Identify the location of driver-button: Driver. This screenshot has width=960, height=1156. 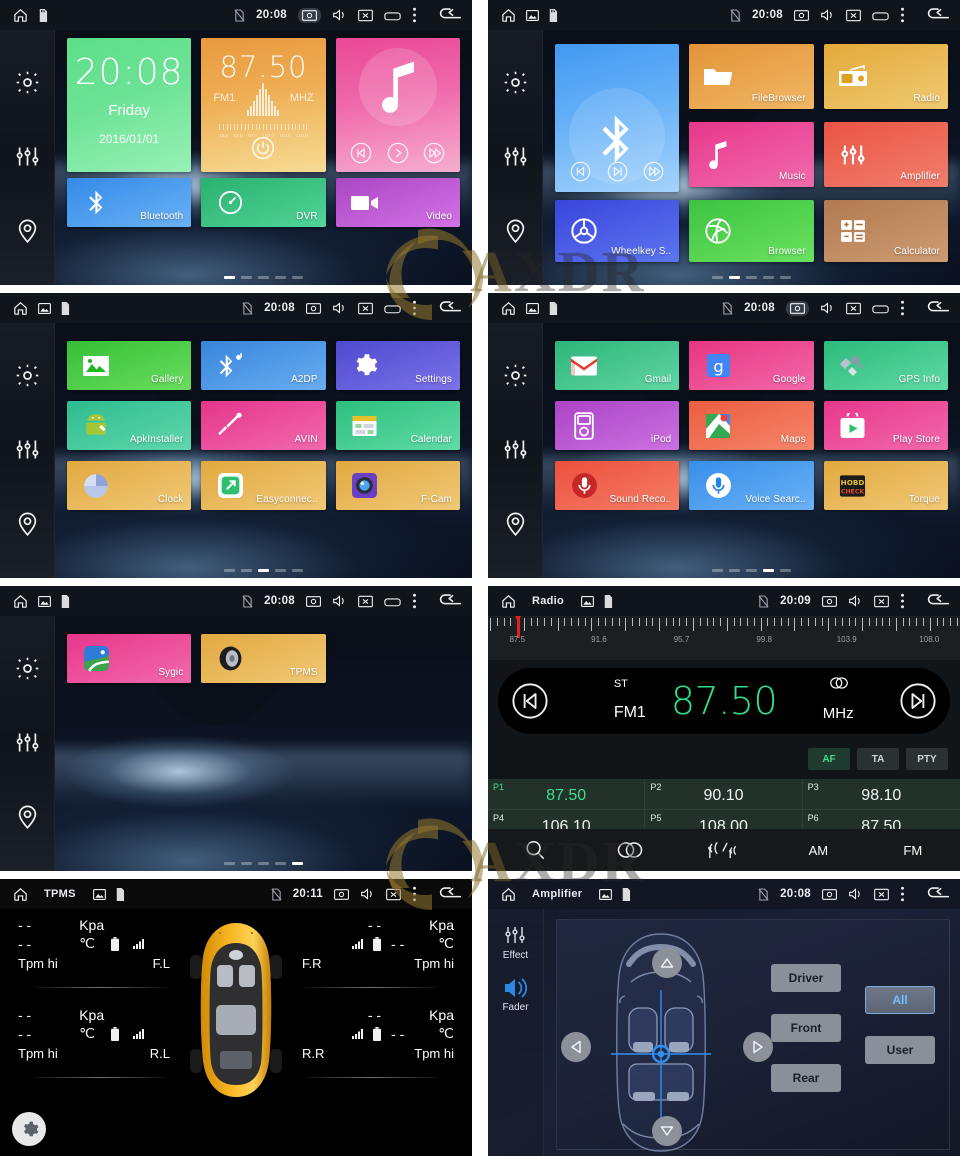
(806, 978).